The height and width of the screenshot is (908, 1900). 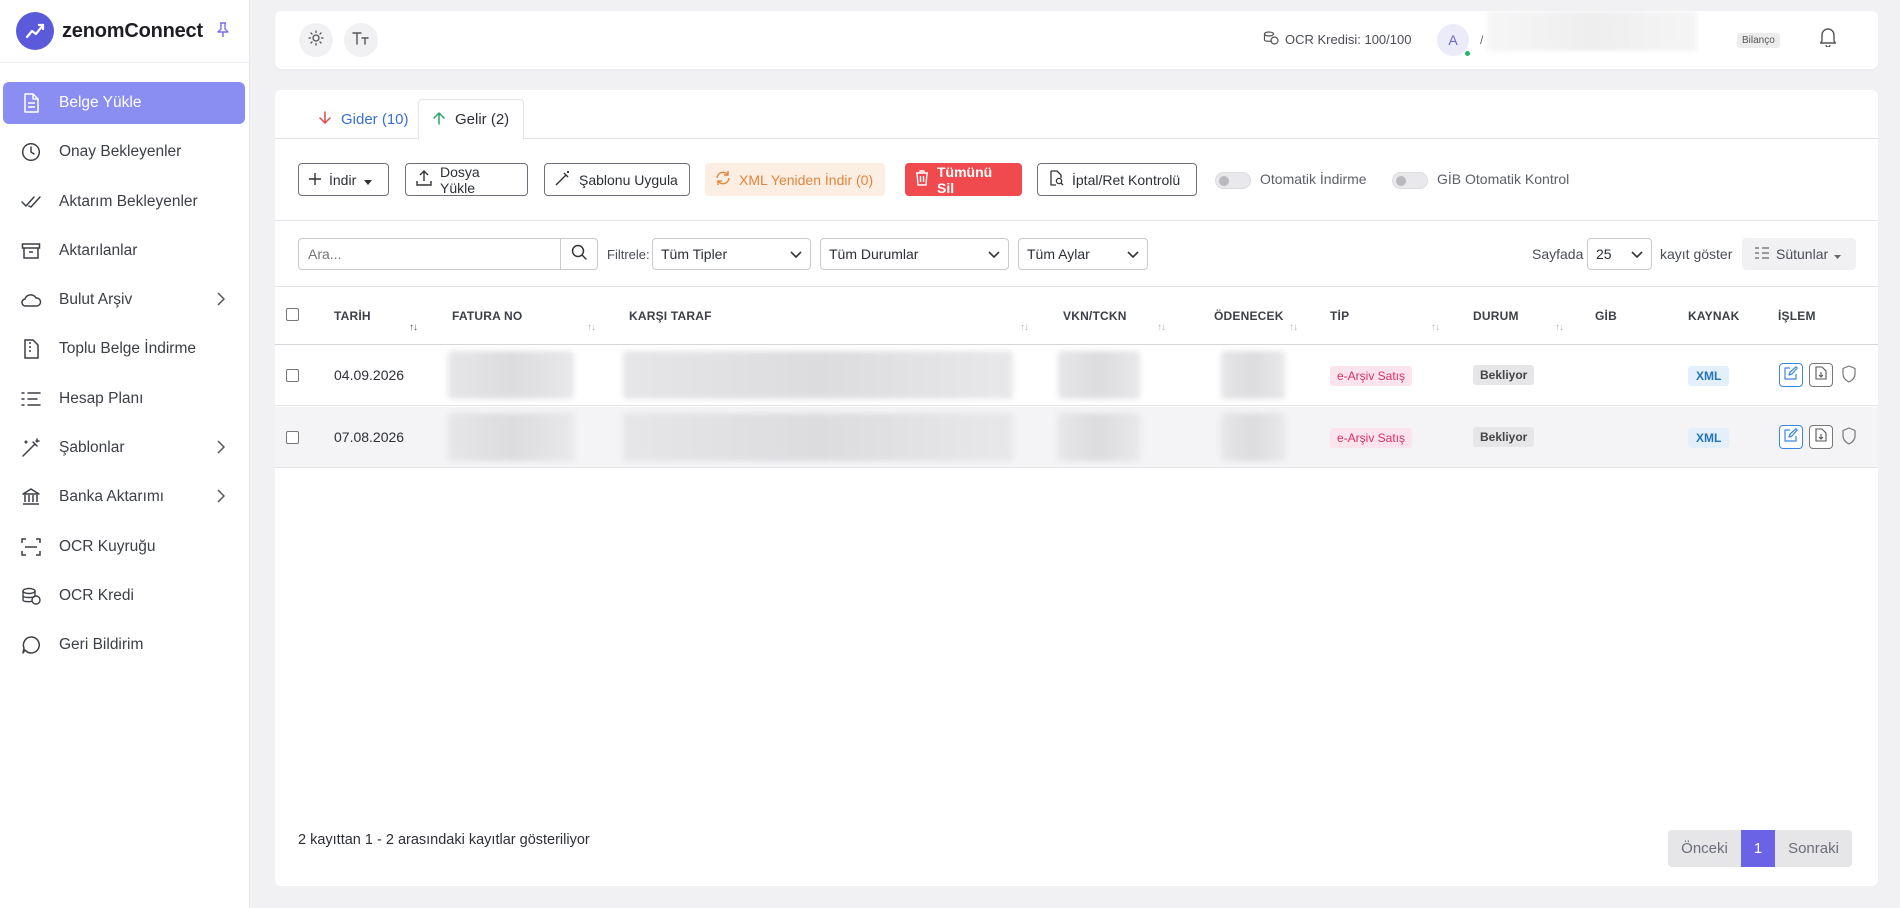 What do you see at coordinates (1704, 848) in the screenshot?
I see `previous-page-button: Önceki` at bounding box center [1704, 848].